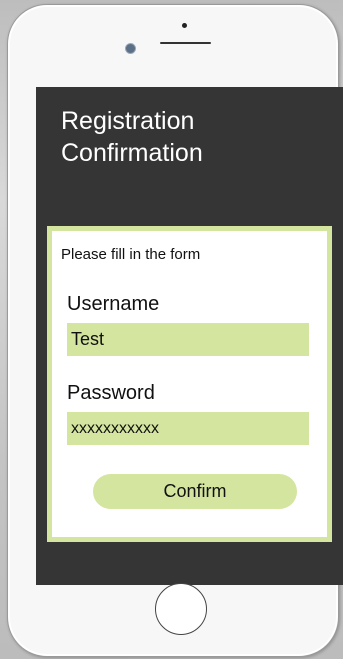 The height and width of the screenshot is (659, 343). What do you see at coordinates (188, 428) in the screenshot?
I see `password-input` at bounding box center [188, 428].